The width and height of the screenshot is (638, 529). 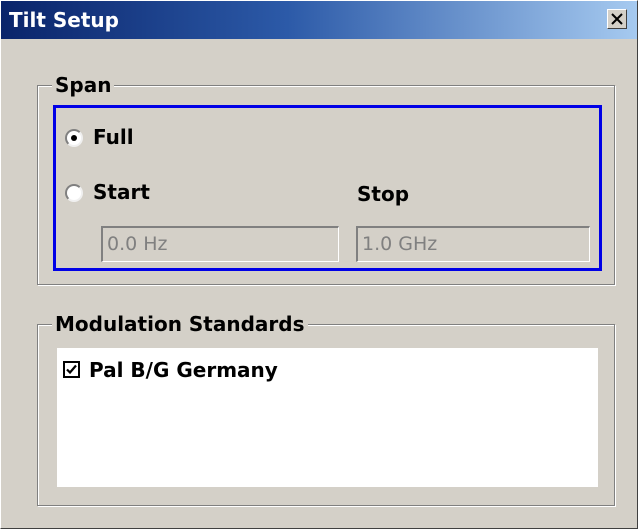 I want to click on check-icon, so click(x=71, y=369).